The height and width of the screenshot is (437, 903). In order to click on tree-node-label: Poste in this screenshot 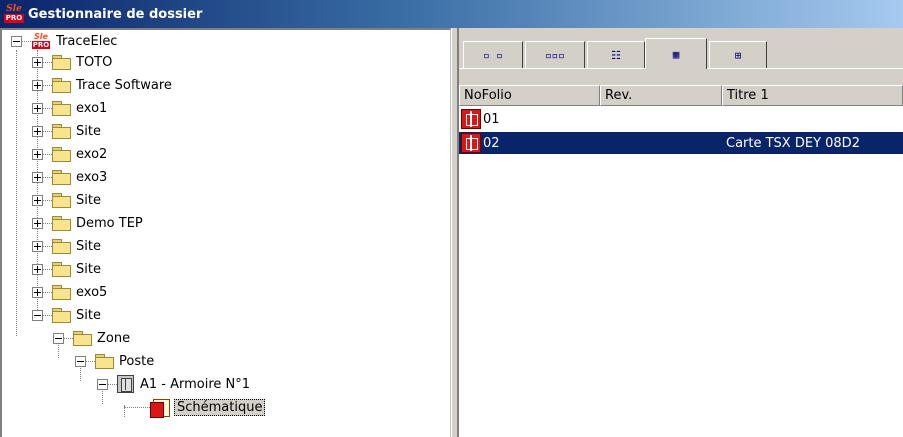, I will do `click(137, 361)`.